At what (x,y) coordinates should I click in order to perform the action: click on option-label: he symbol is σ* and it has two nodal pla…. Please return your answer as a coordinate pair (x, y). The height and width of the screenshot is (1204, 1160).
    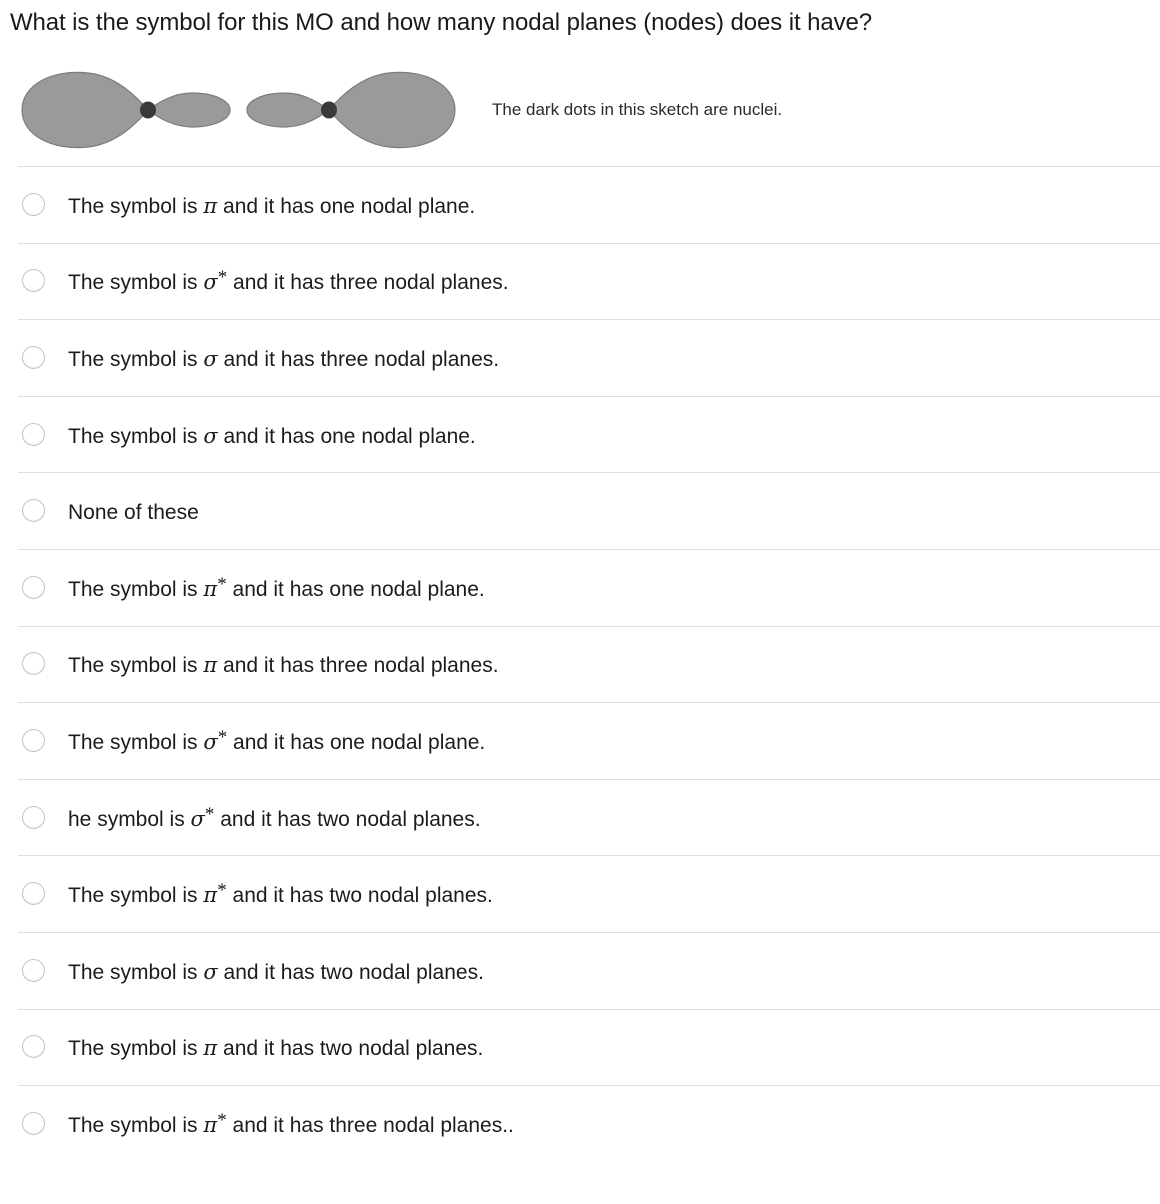
    Looking at the image, I should click on (274, 817).